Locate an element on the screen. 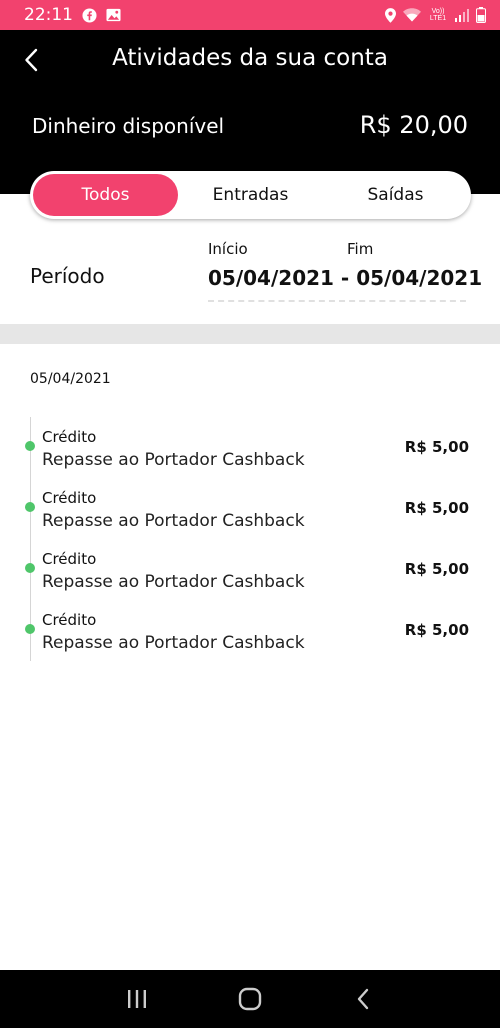  tab-entradas: Entradas is located at coordinates (250, 195).